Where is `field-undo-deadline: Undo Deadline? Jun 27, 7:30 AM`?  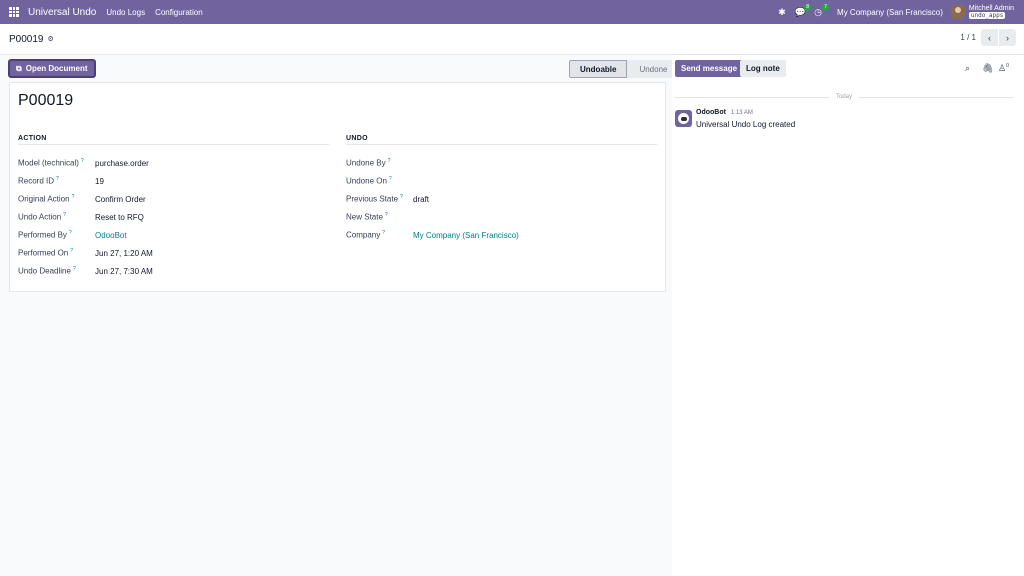 field-undo-deadline: Undo Deadline? Jun 27, 7:30 AM is located at coordinates (168, 271).